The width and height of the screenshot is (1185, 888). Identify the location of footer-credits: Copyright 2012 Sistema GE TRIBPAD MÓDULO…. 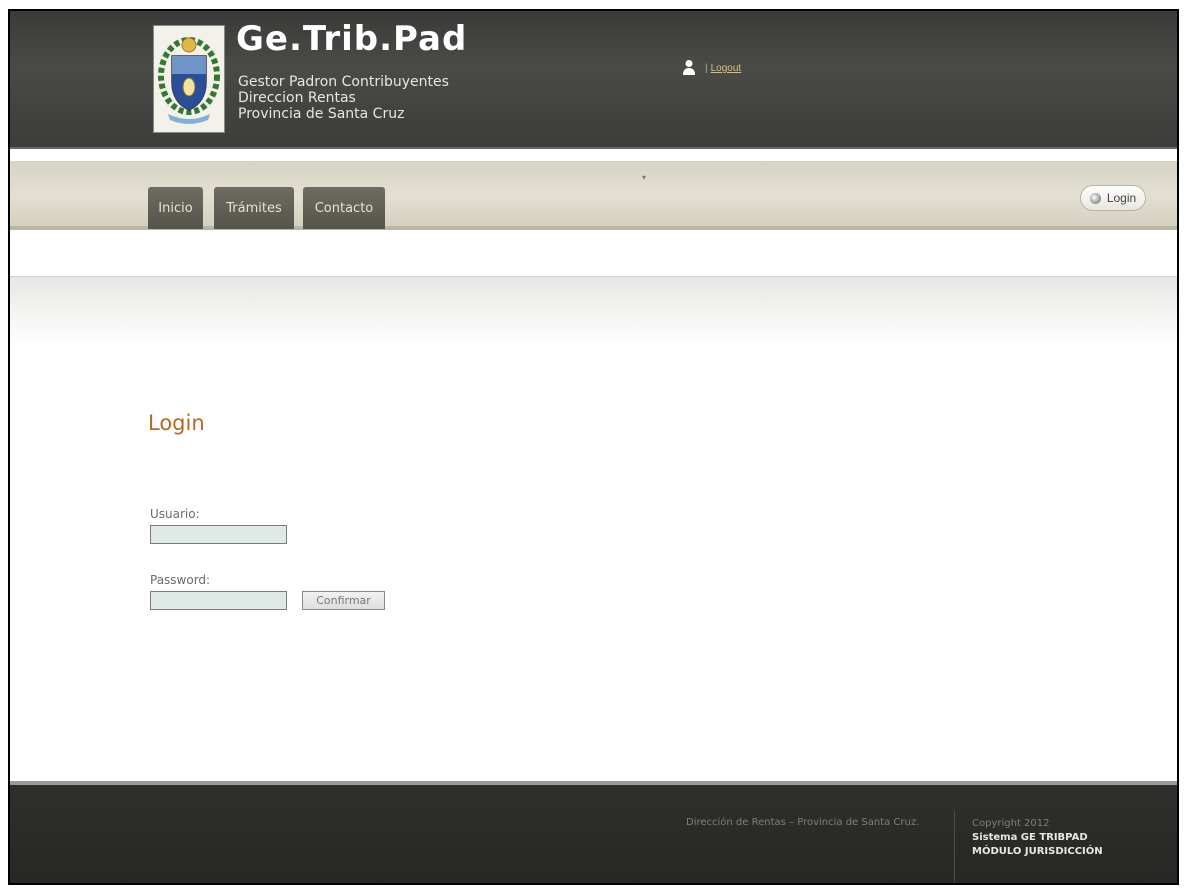
(1037, 838).